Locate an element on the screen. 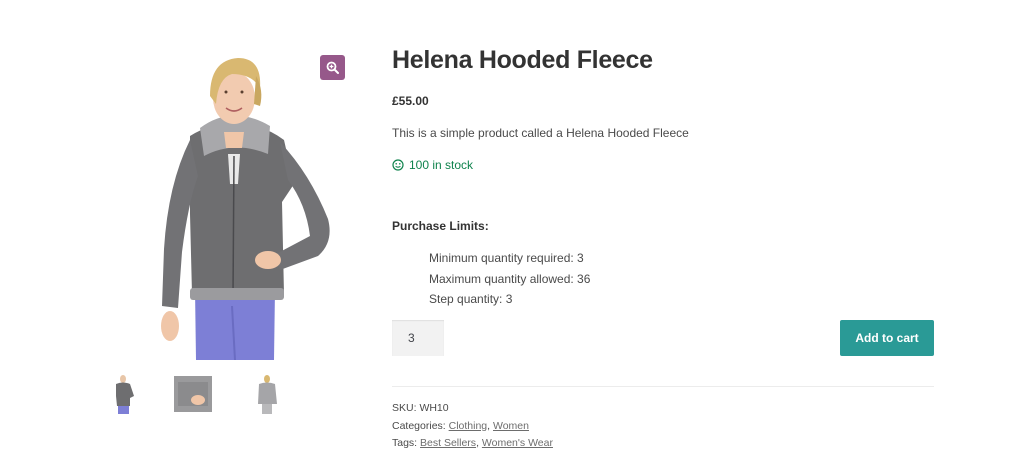 This screenshot has height=467, width=1024. limit-item: Maximum quantity allowed: 36 is located at coordinates (510, 278).